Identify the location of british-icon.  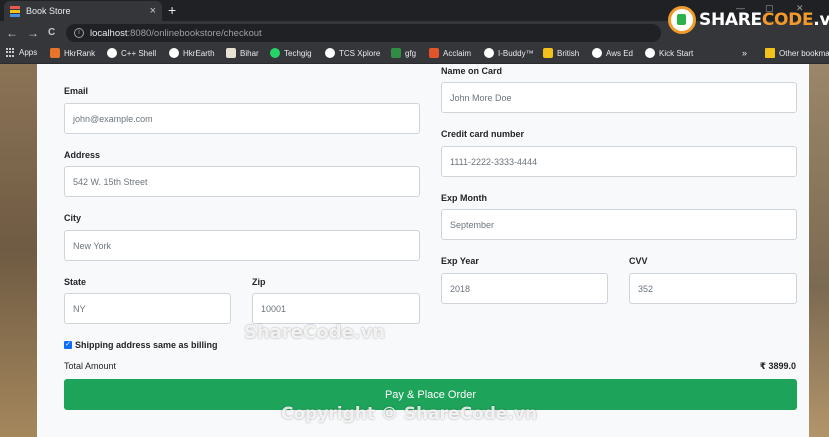
(548, 53).